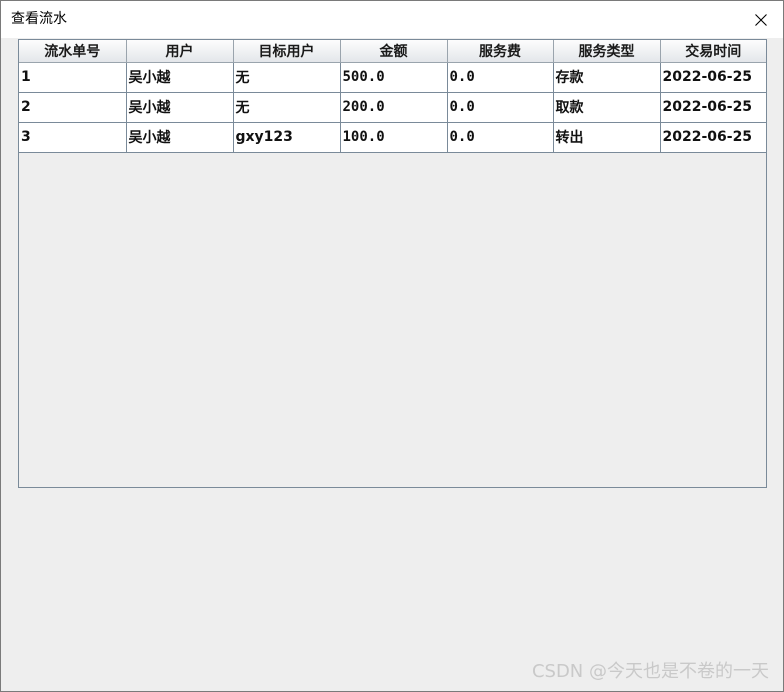 This screenshot has height=692, width=784. I want to click on window-title: 查看流水, so click(39, 19).